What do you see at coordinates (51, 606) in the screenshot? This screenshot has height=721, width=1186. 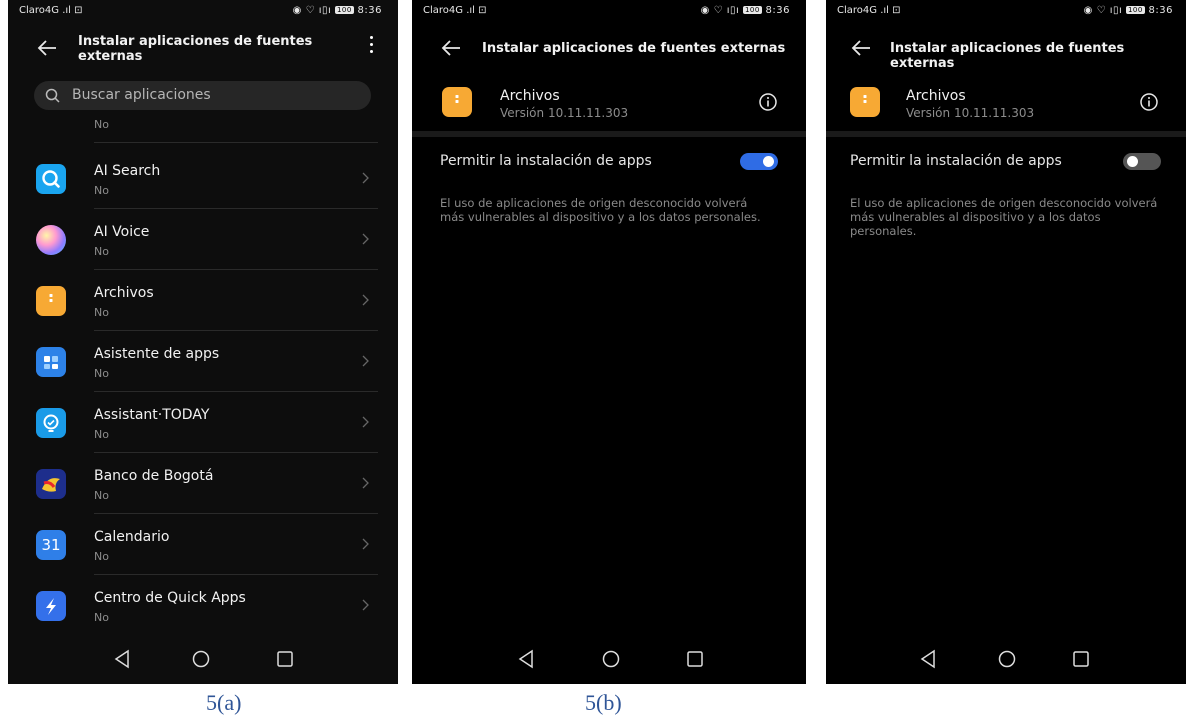 I see `quick-apps-icon` at bounding box center [51, 606].